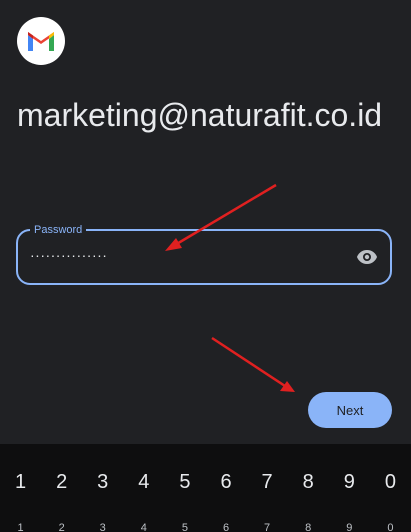 This screenshot has height=532, width=411. Describe the element at coordinates (185, 482) in the screenshot. I see `key-5: 5` at that location.